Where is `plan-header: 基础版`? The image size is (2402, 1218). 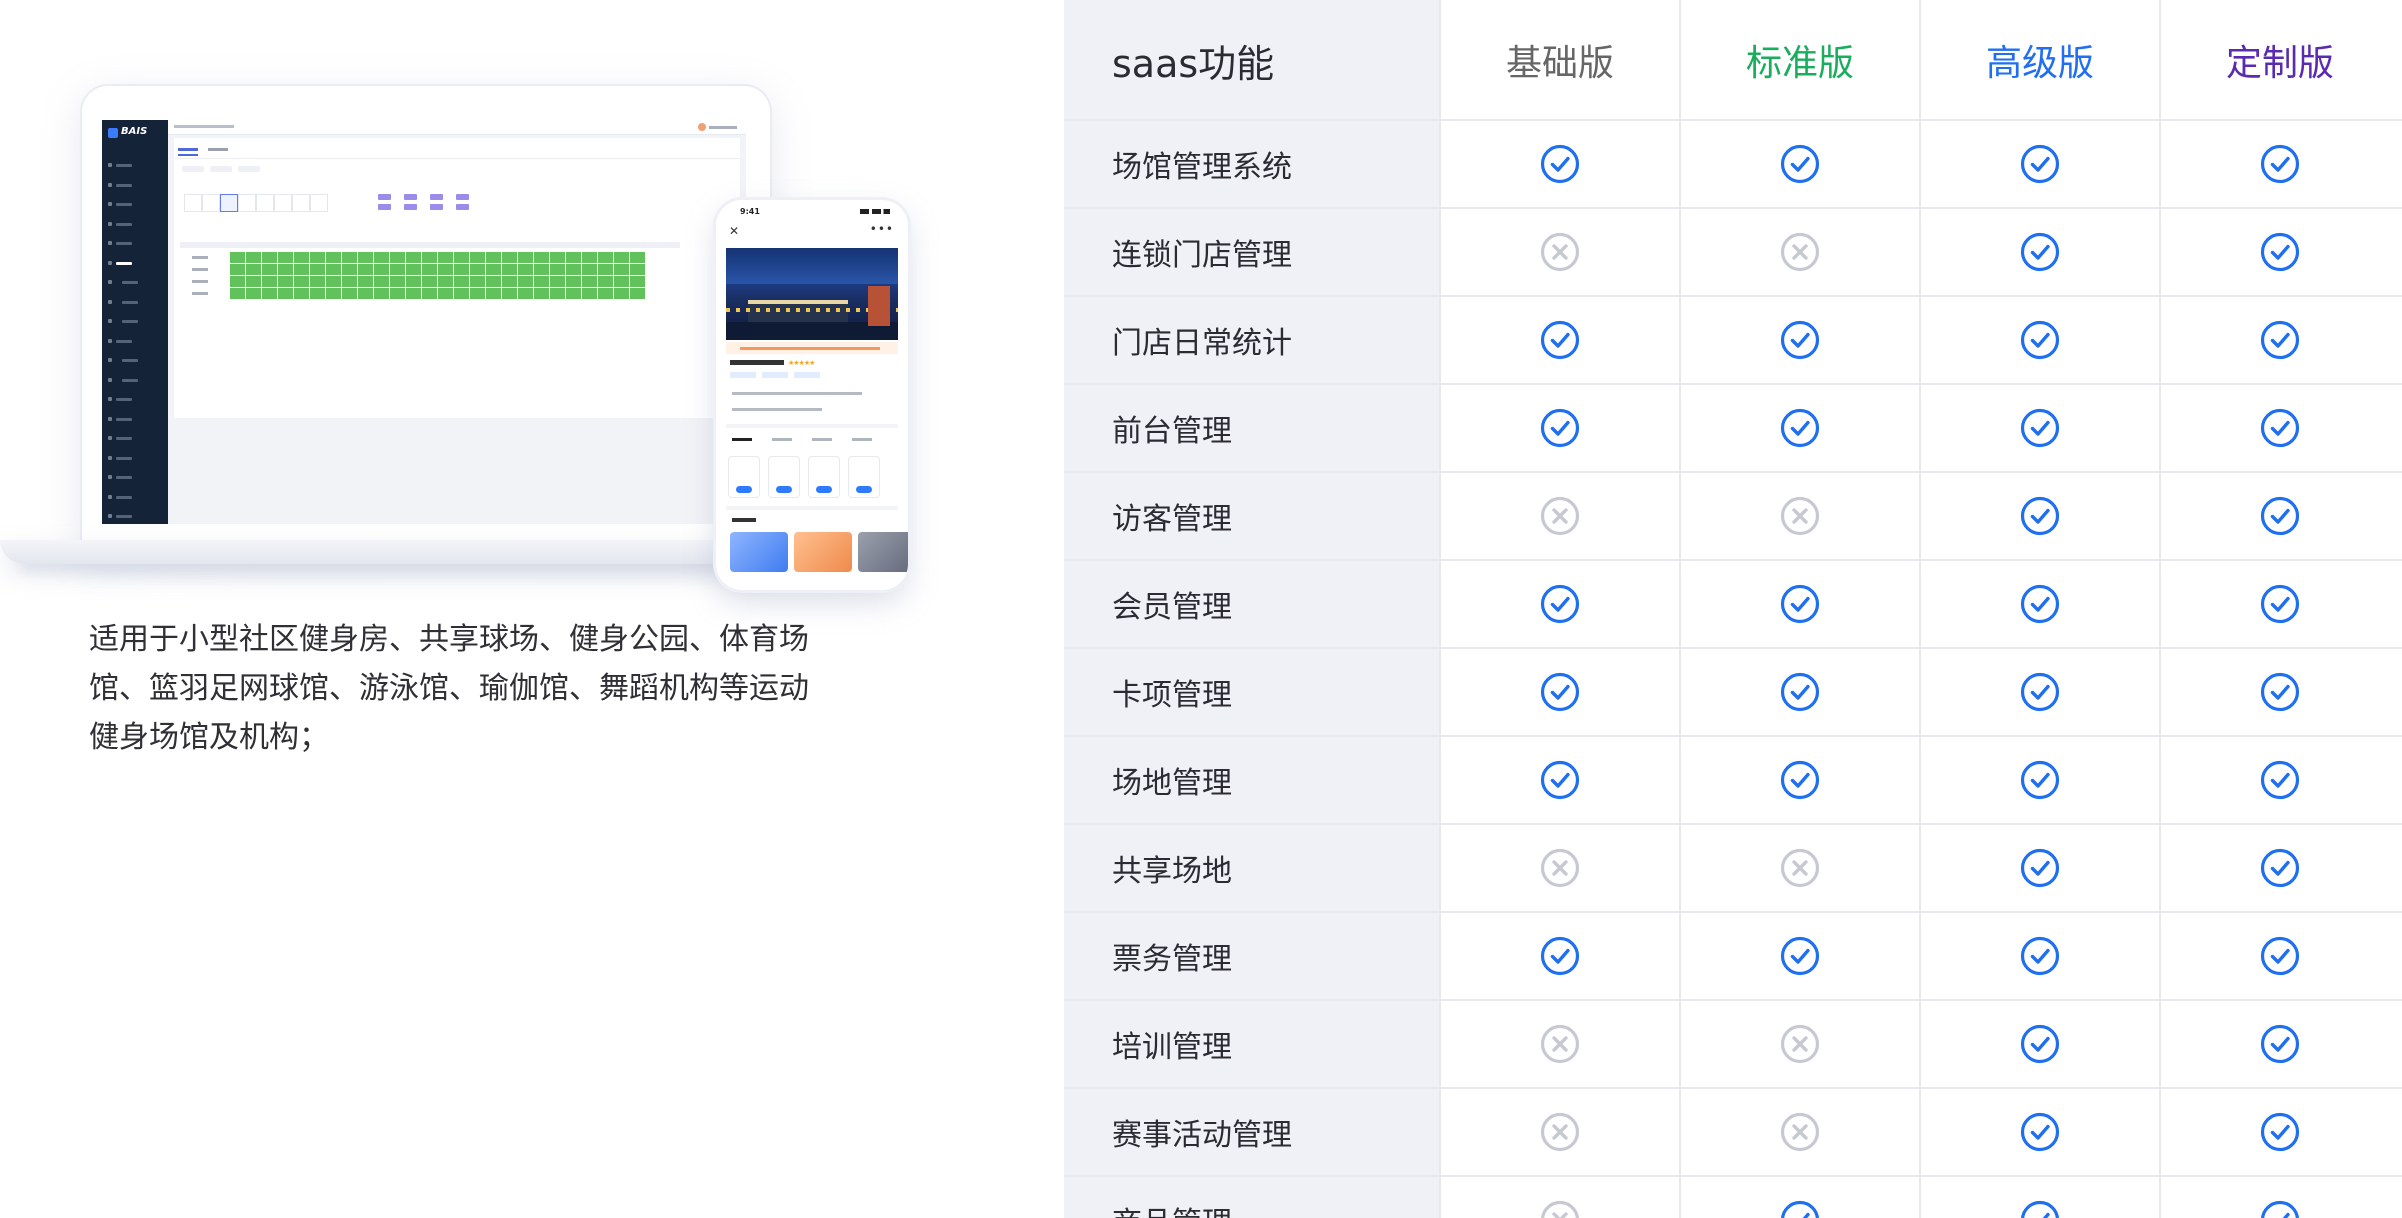
plan-header: 基础版 is located at coordinates (1559, 63).